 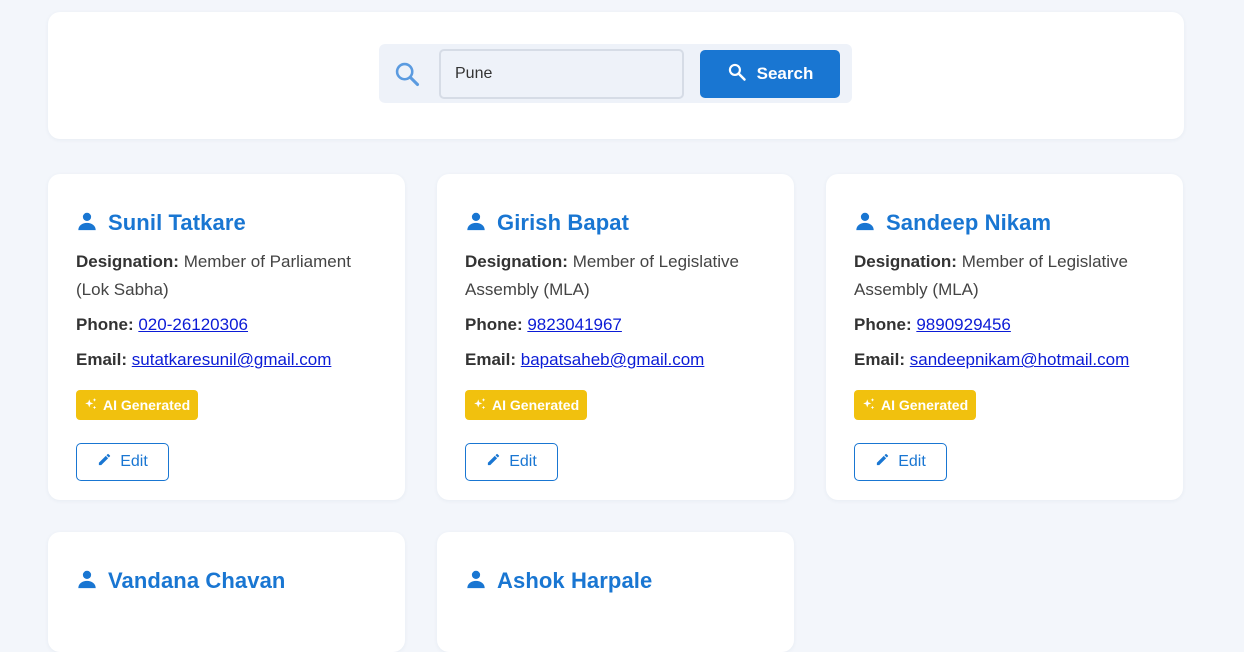 What do you see at coordinates (232, 359) in the screenshot?
I see `email-link: sutatkaresunil@gmail.com` at bounding box center [232, 359].